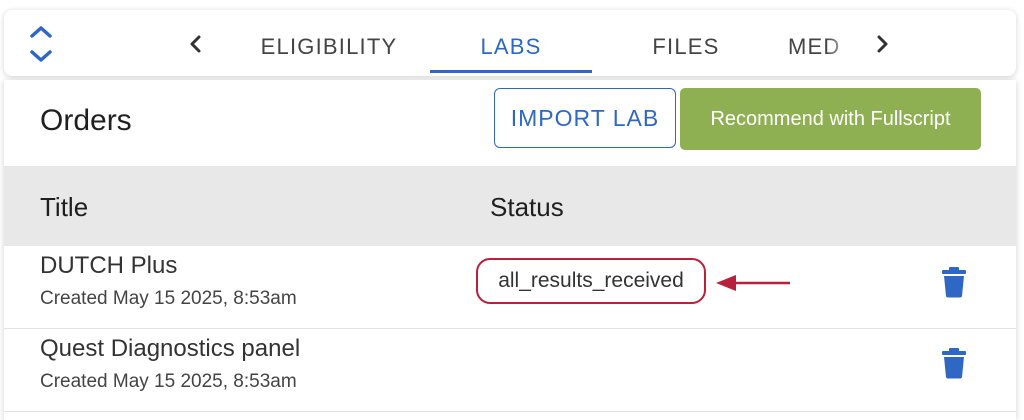 The width and height of the screenshot is (1024, 420). What do you see at coordinates (752, 283) in the screenshot?
I see `arrow-left-icon` at bounding box center [752, 283].